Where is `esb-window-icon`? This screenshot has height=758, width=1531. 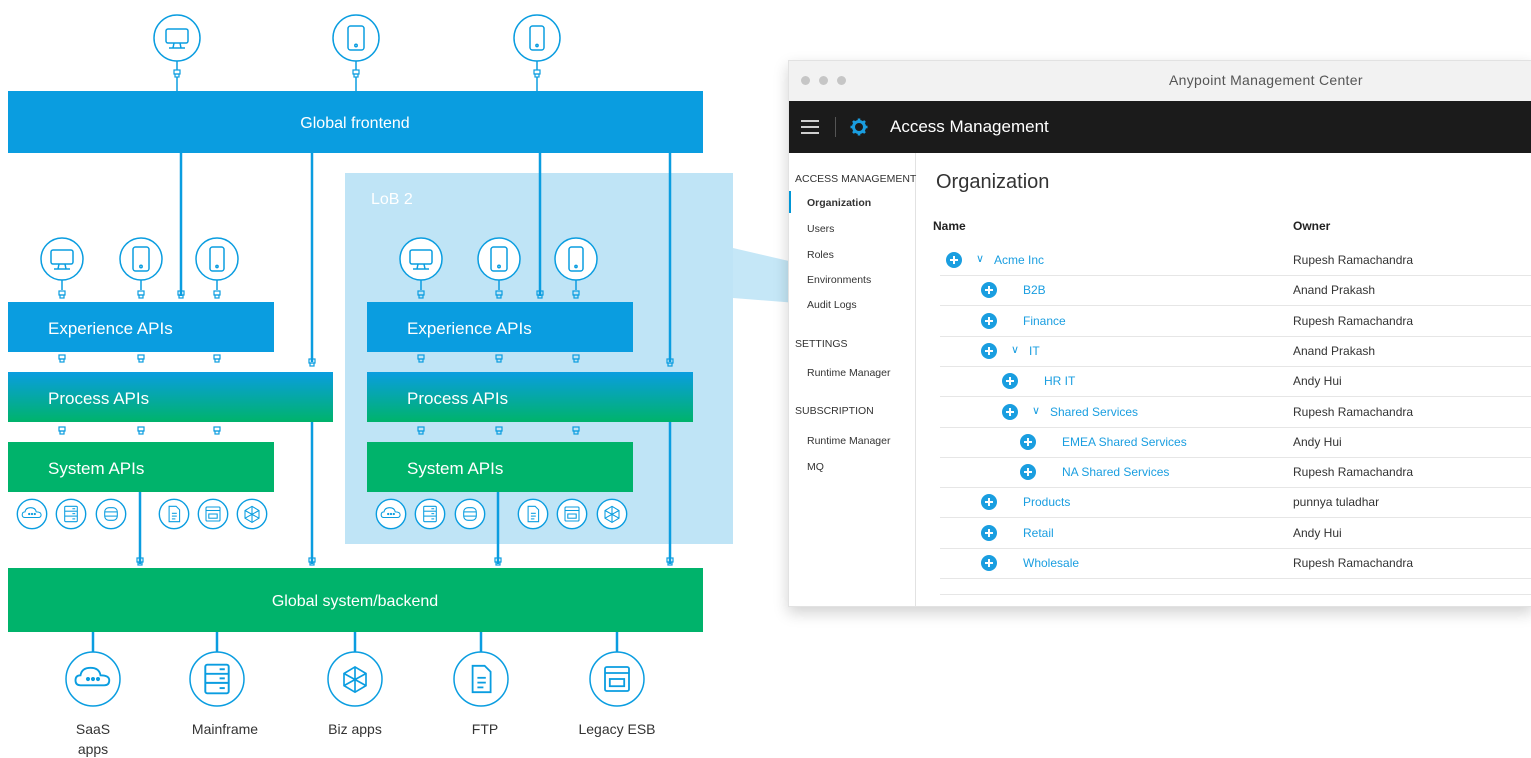
esb-window-icon is located at coordinates (213, 514).